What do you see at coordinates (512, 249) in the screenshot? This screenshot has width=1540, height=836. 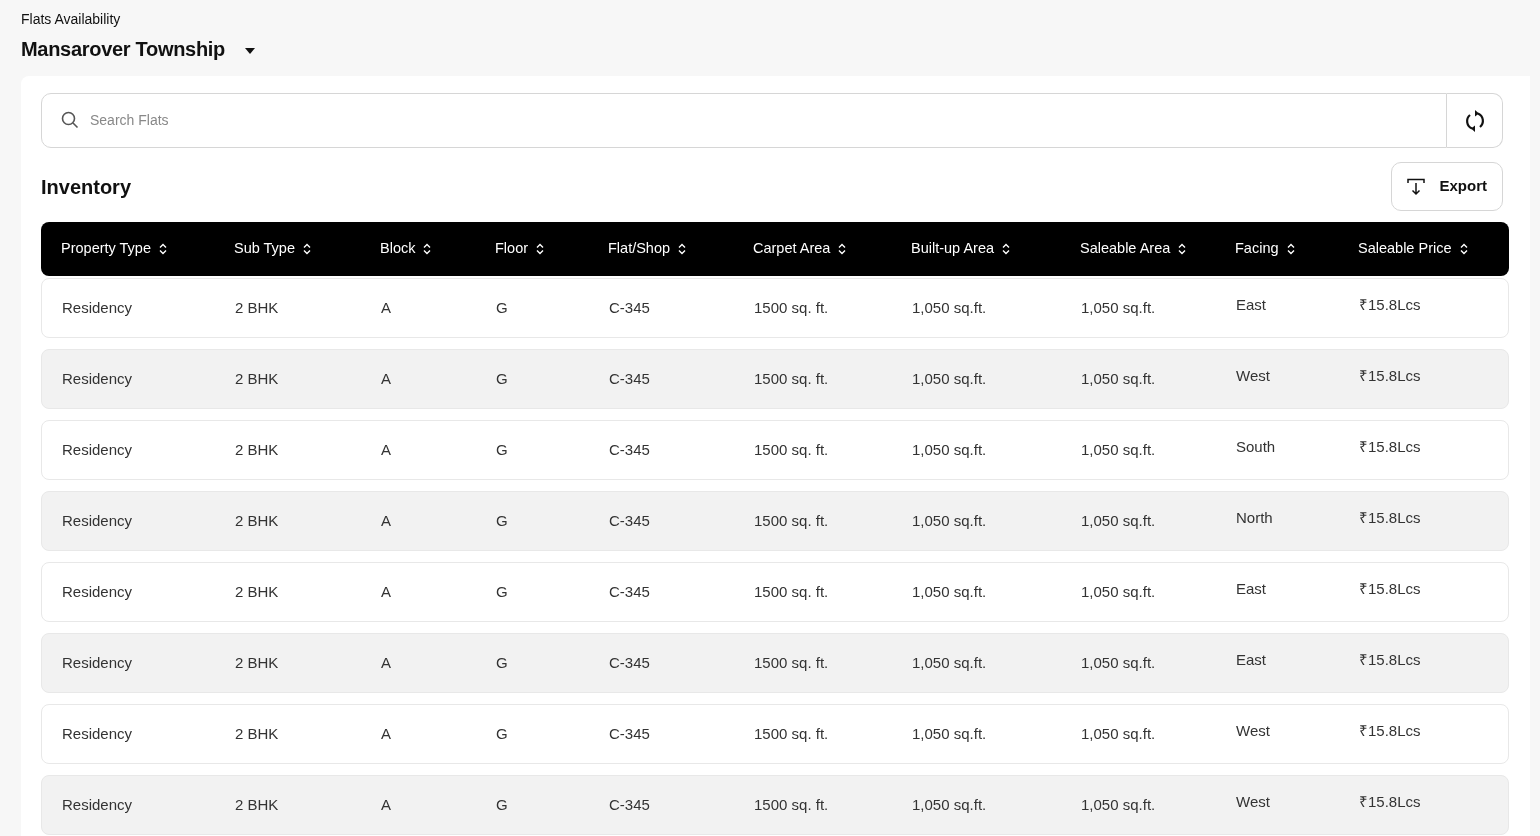 I see `column-header: Floor` at bounding box center [512, 249].